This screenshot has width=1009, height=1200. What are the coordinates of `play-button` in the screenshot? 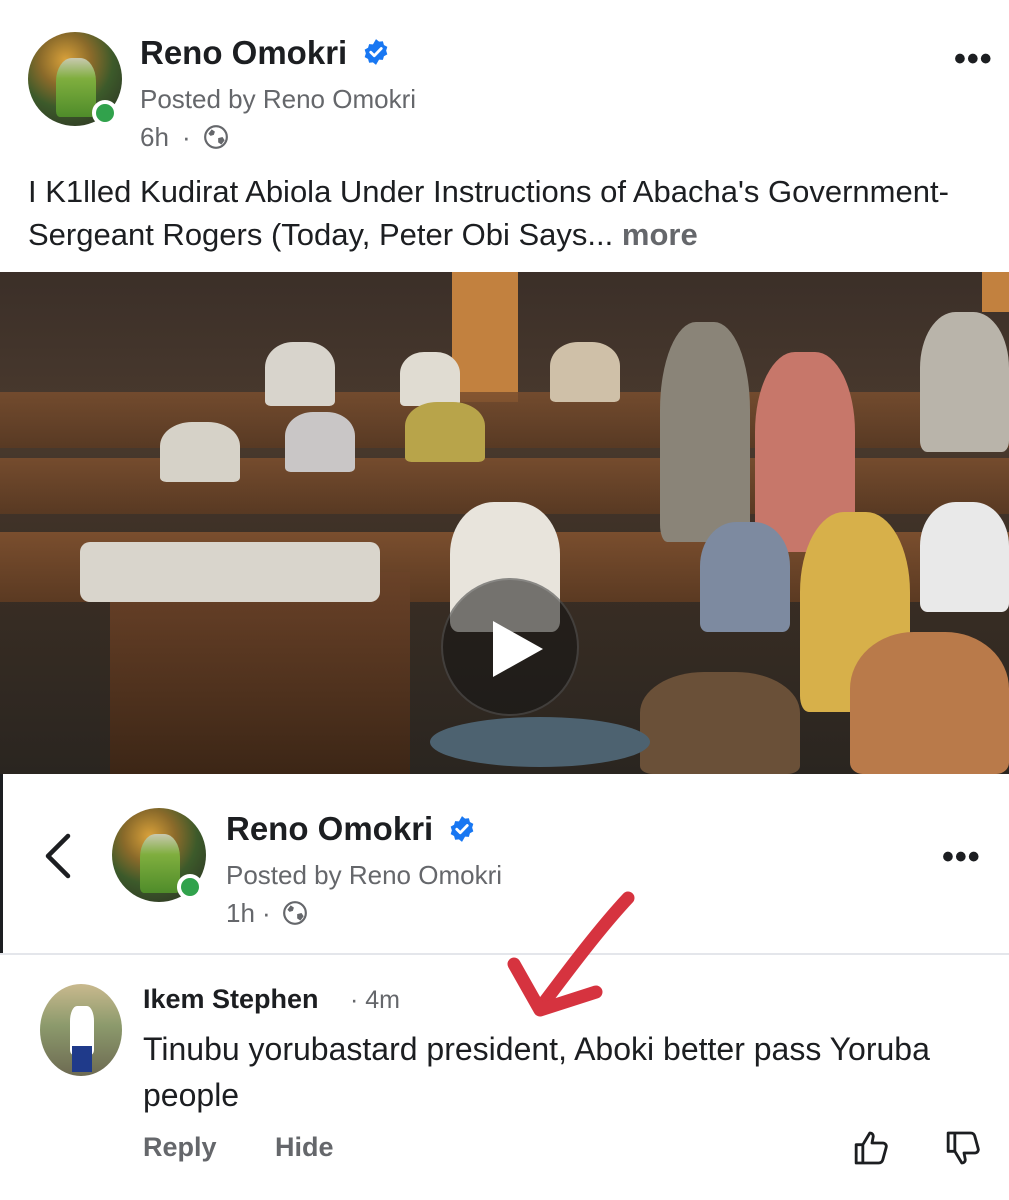 It's located at (510, 647).